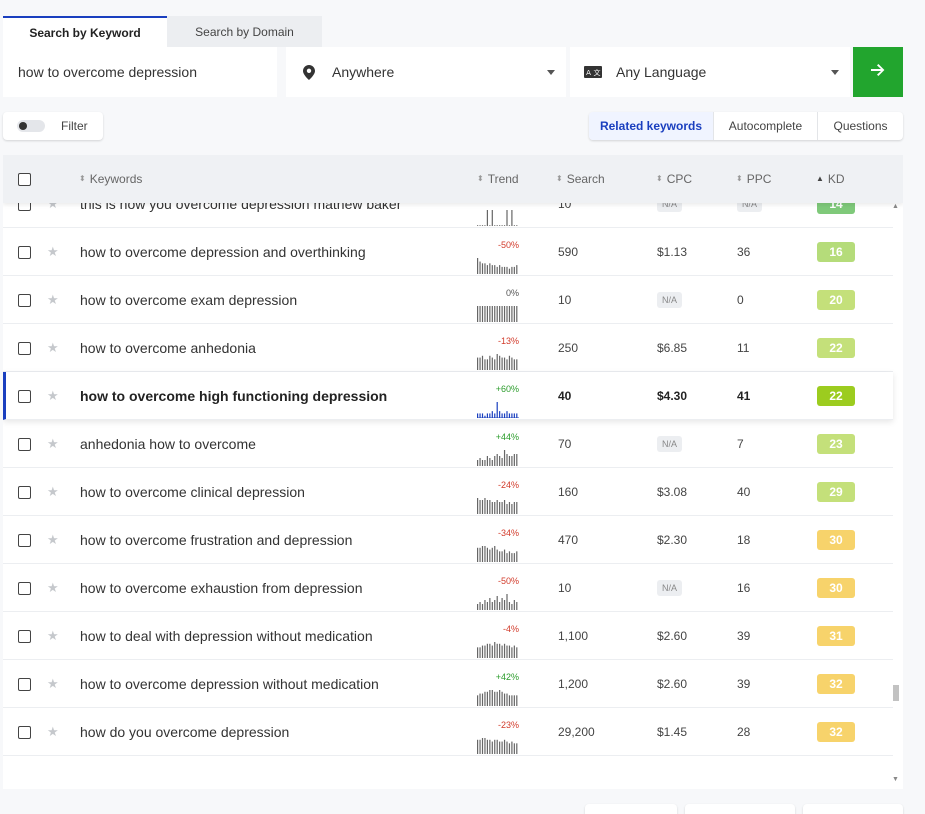 The height and width of the screenshot is (814, 925). What do you see at coordinates (309, 72) in the screenshot?
I see `map-pin-icon` at bounding box center [309, 72].